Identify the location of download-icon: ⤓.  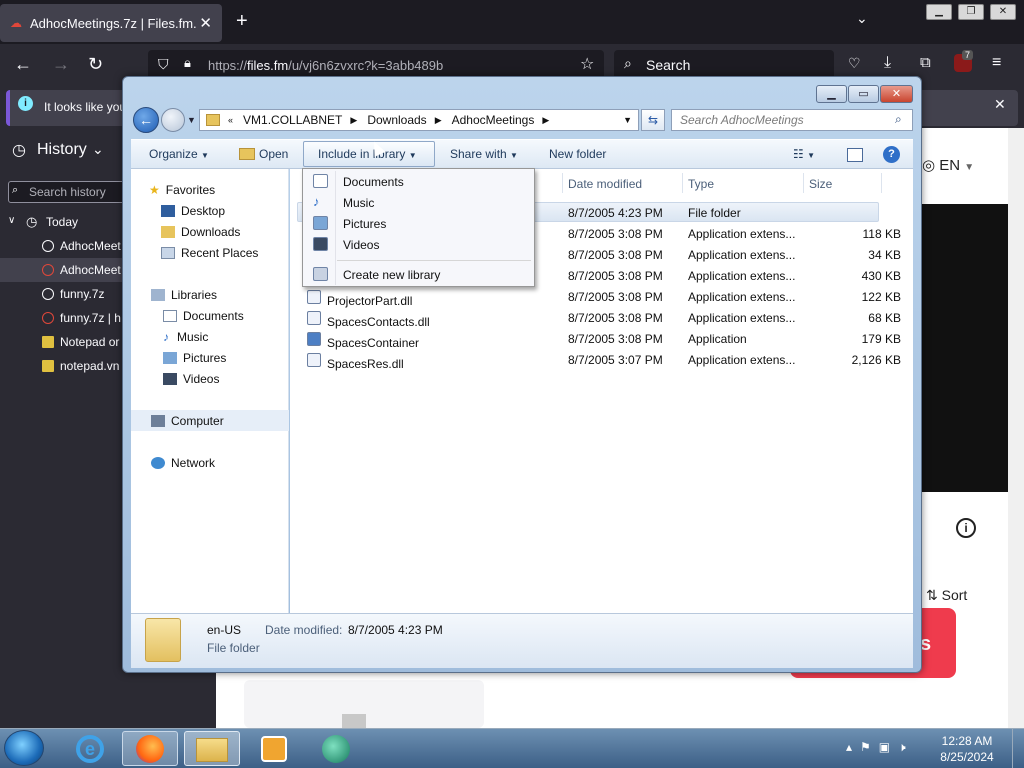
(887, 63).